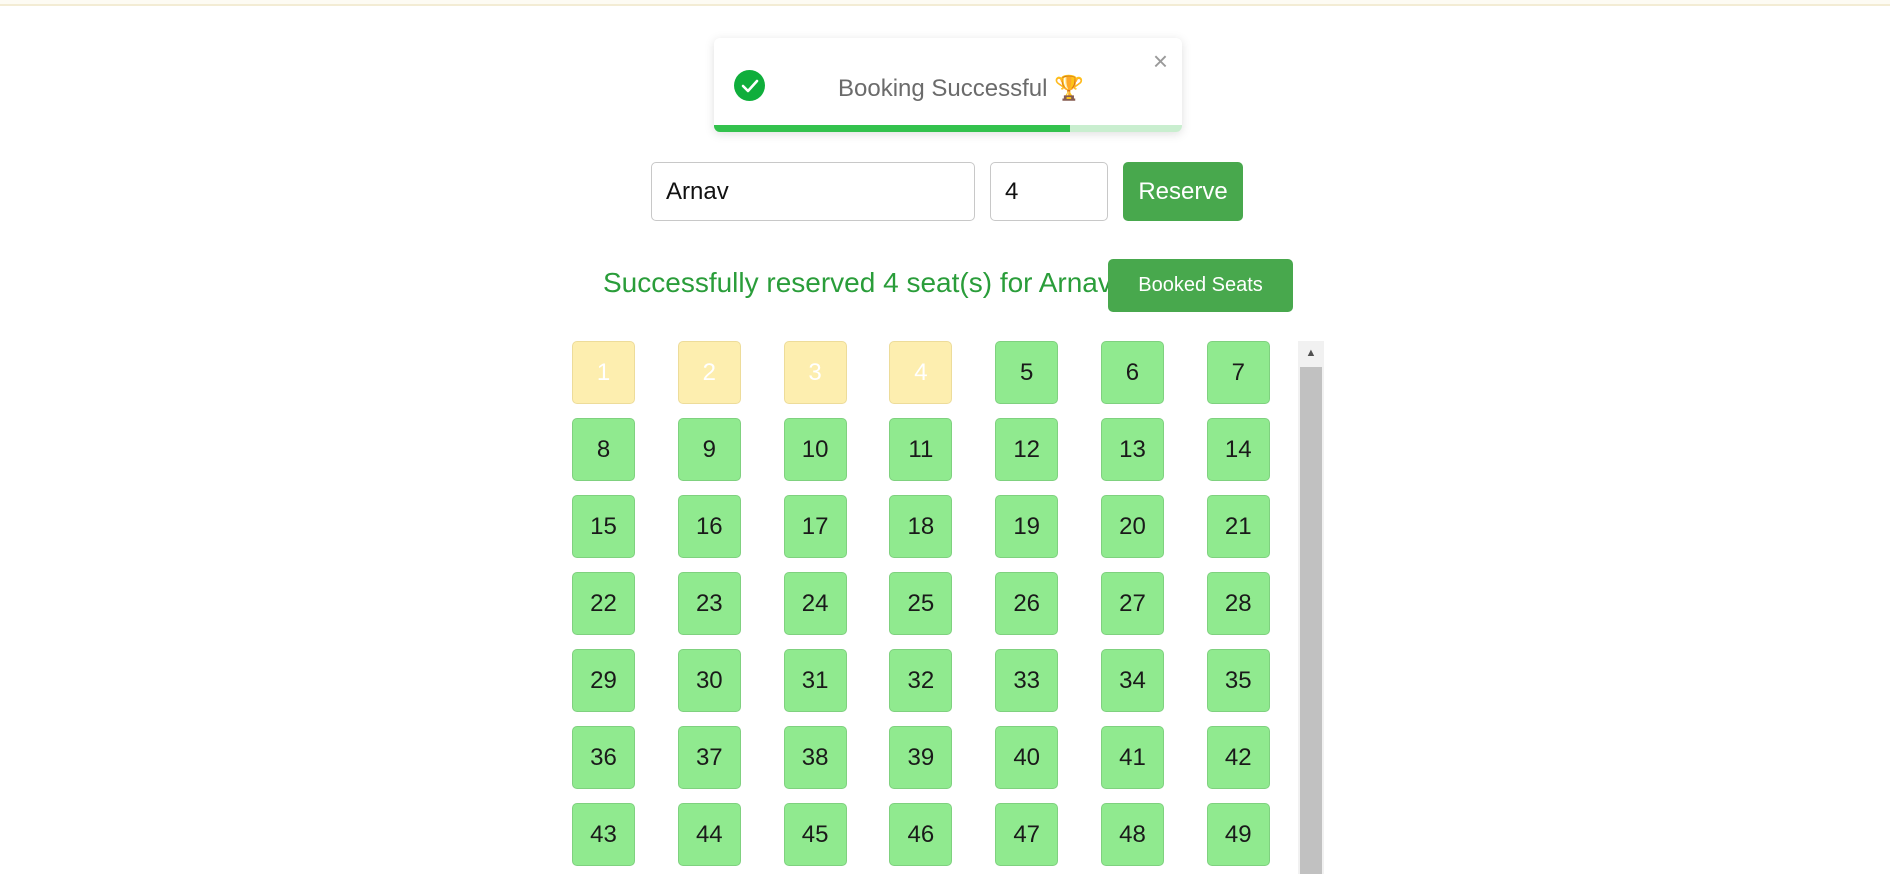 The height and width of the screenshot is (874, 1890). Describe the element at coordinates (1027, 372) in the screenshot. I see `seat-available: 5` at that location.